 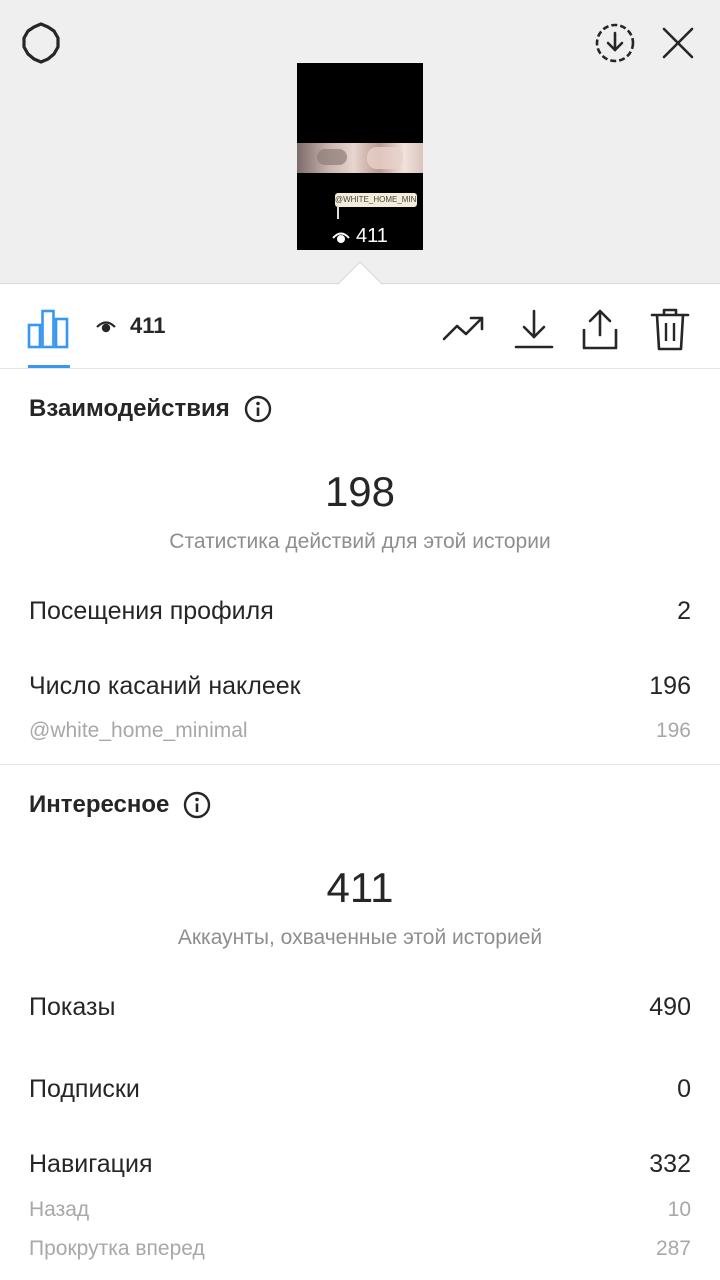 I want to click on download-icon, so click(x=534, y=329).